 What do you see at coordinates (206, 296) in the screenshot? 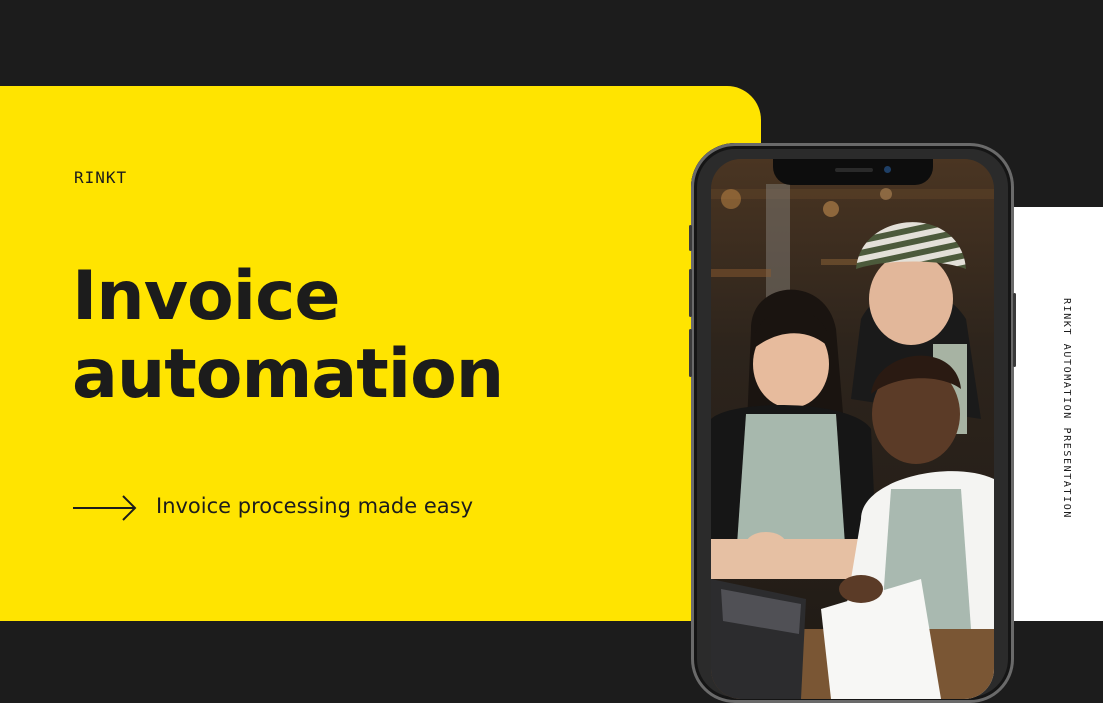
I see `title-line-1: Invoice` at bounding box center [206, 296].